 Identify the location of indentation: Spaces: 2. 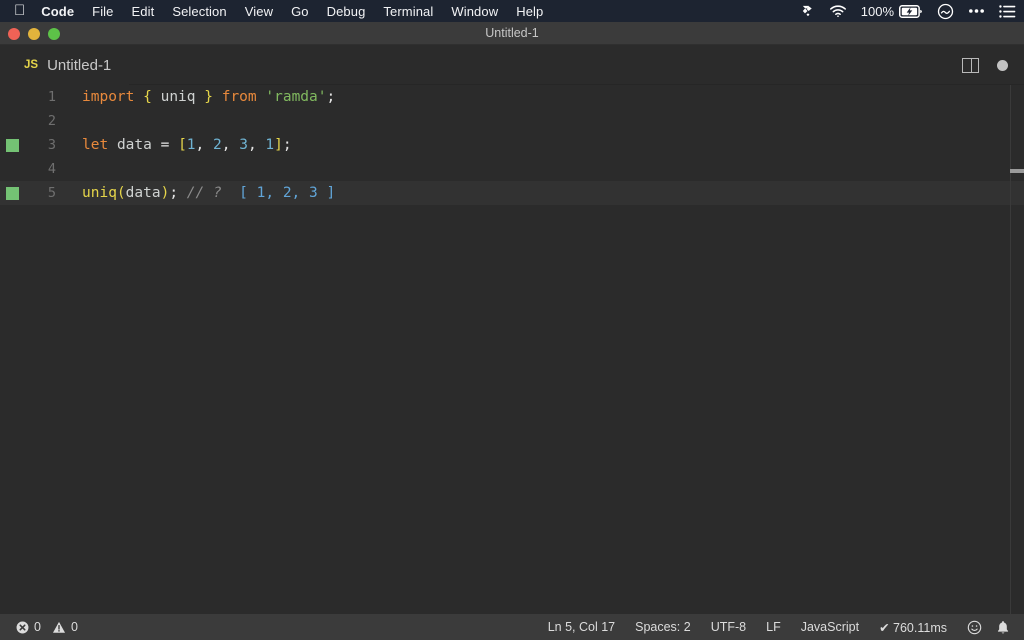
(663, 627).